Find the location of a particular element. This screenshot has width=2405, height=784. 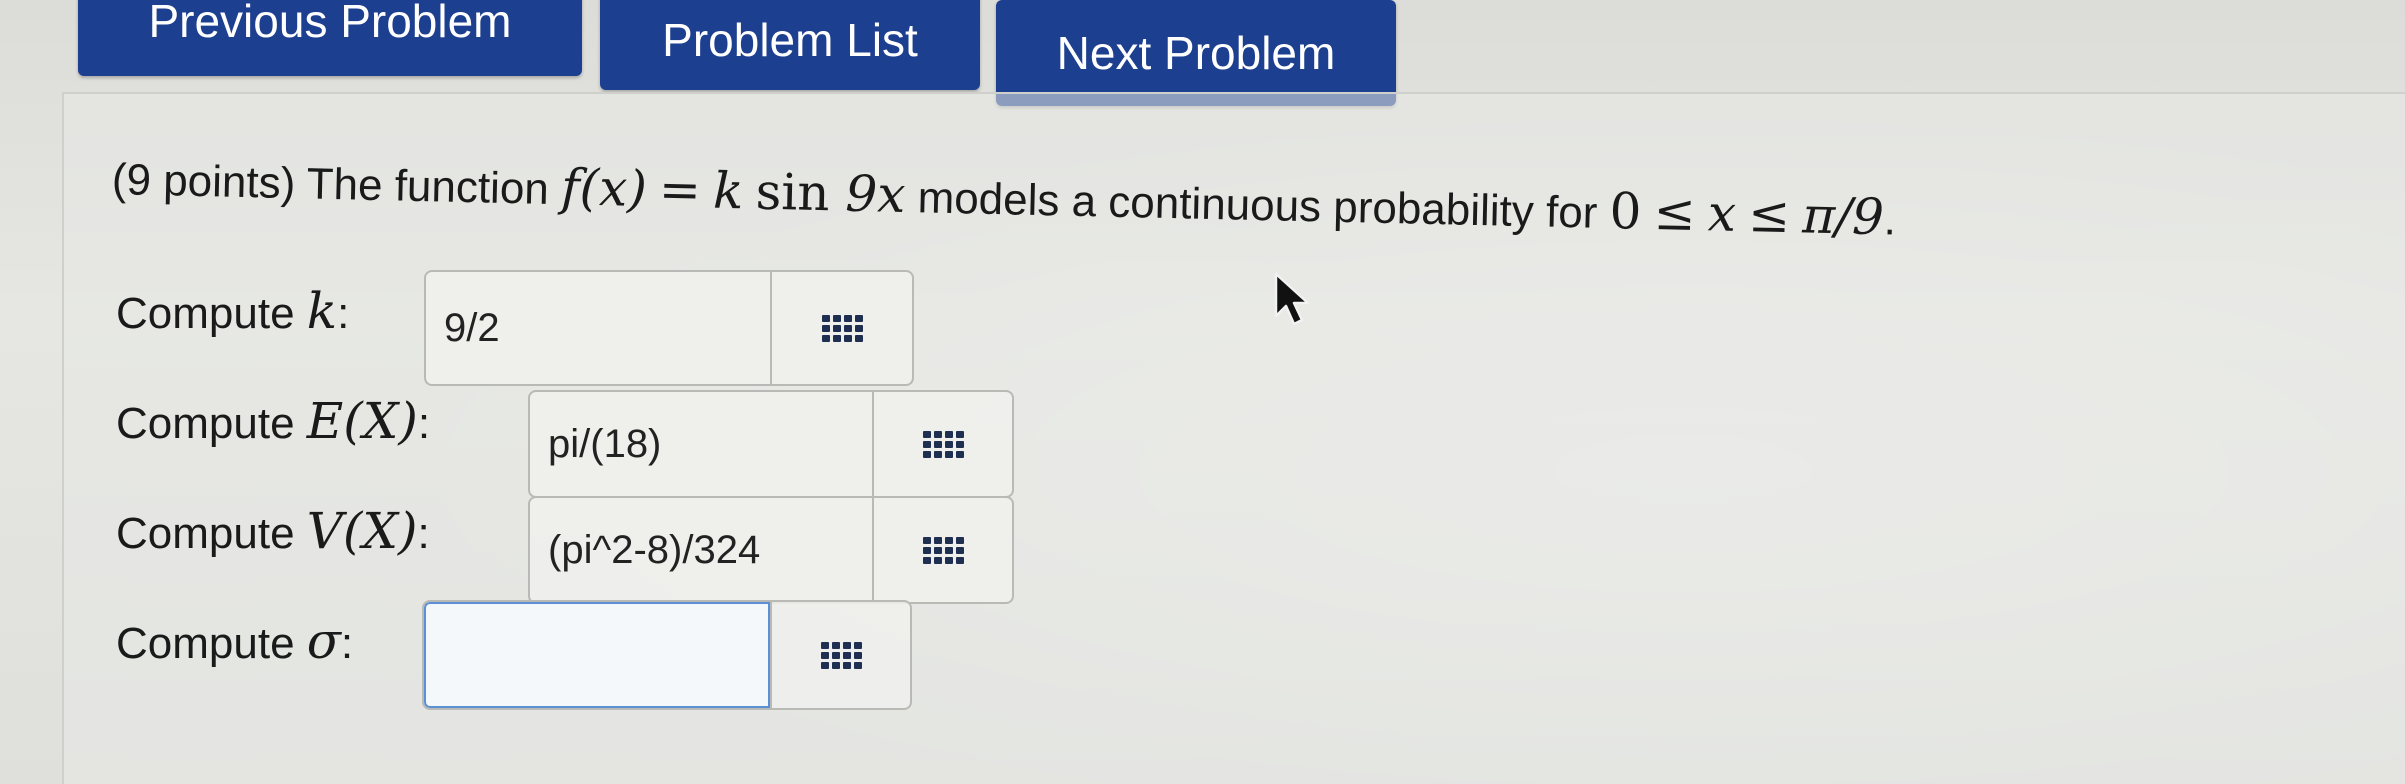

answer-label-ex: Compute E(X): is located at coordinates (273, 421).